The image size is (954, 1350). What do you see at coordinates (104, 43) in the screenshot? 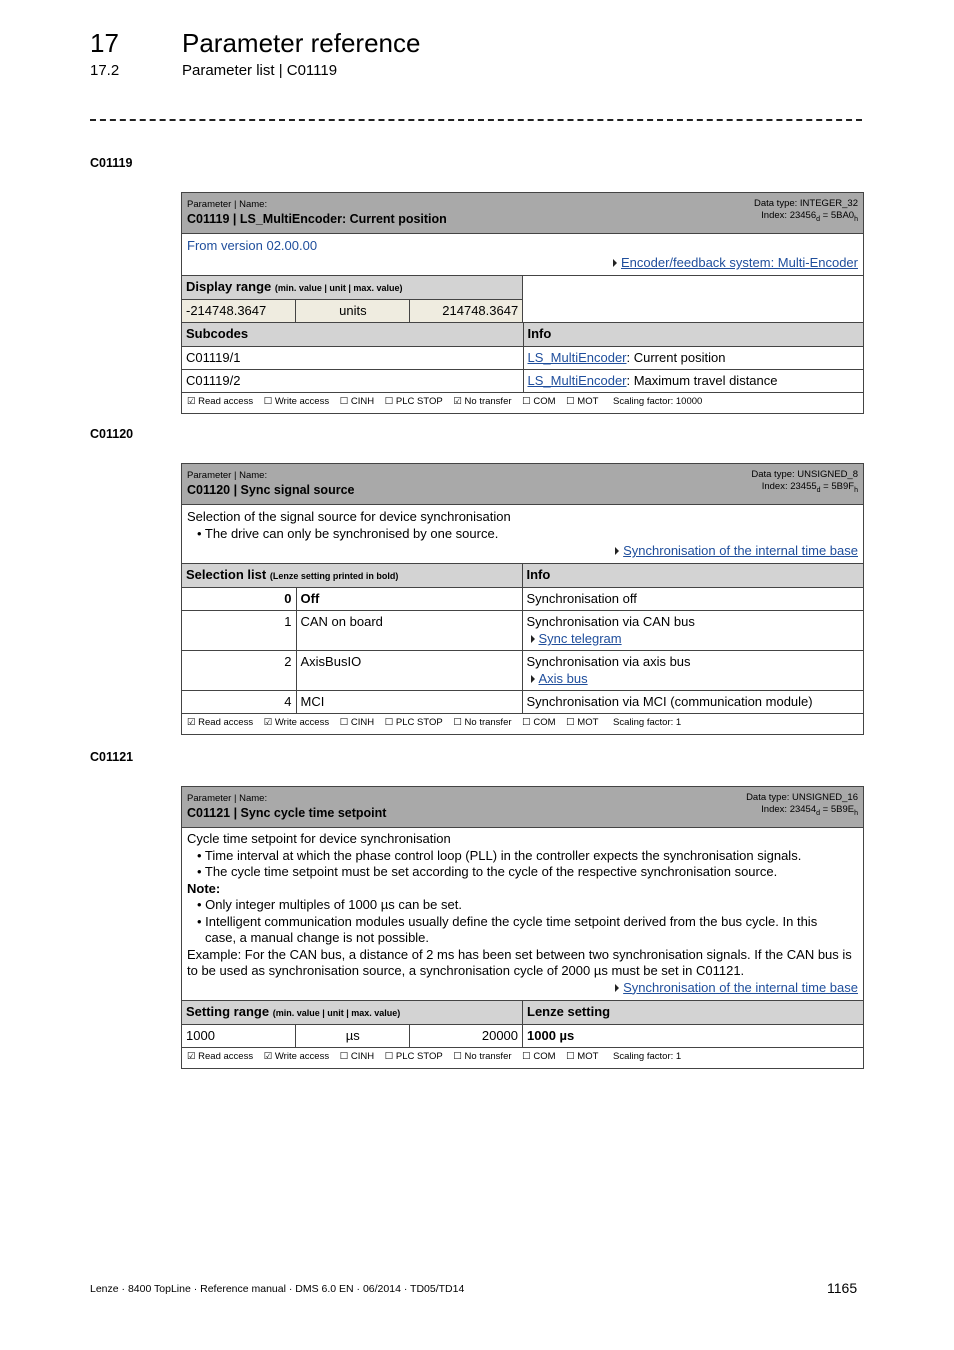
I see `chapter-number: 17` at bounding box center [104, 43].